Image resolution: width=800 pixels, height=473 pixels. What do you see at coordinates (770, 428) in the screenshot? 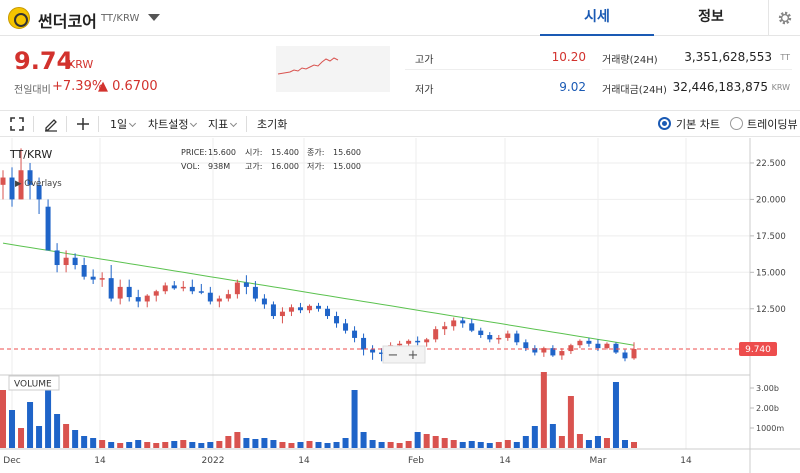
I see `volume-tick-label: 1000m` at bounding box center [770, 428].